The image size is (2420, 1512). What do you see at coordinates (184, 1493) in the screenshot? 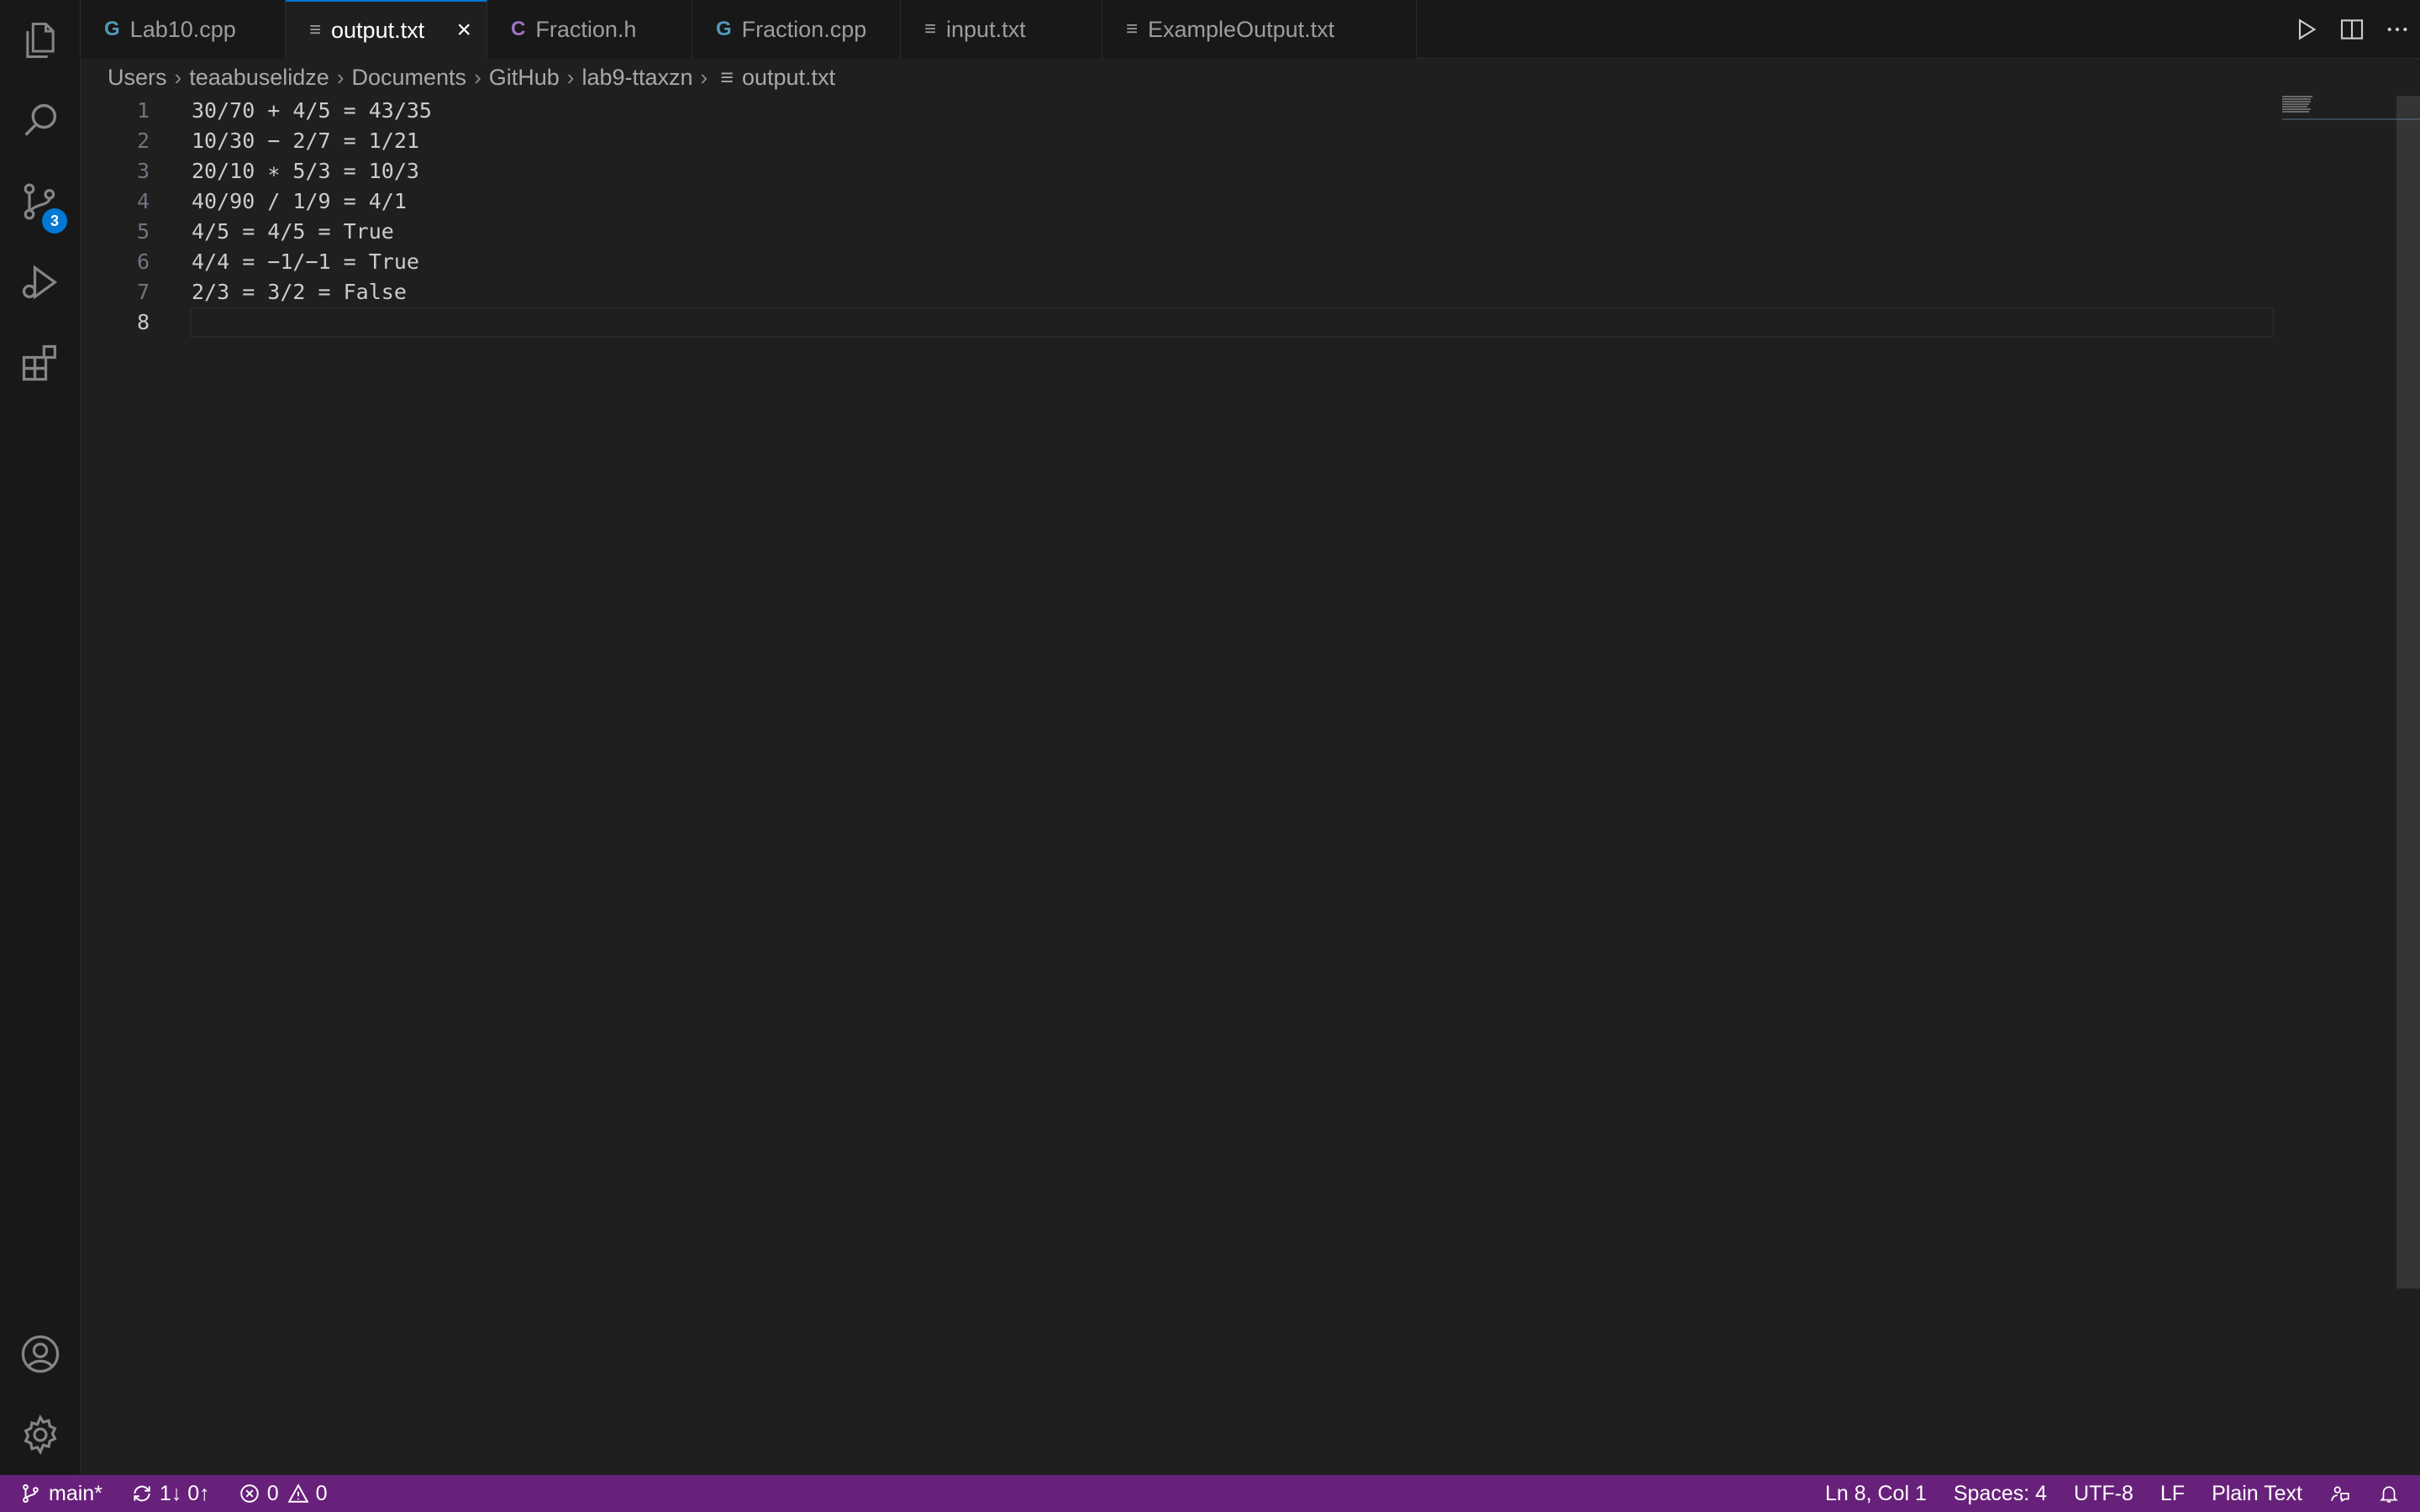
I see `sync-status: 1↓ 0↑` at bounding box center [184, 1493].